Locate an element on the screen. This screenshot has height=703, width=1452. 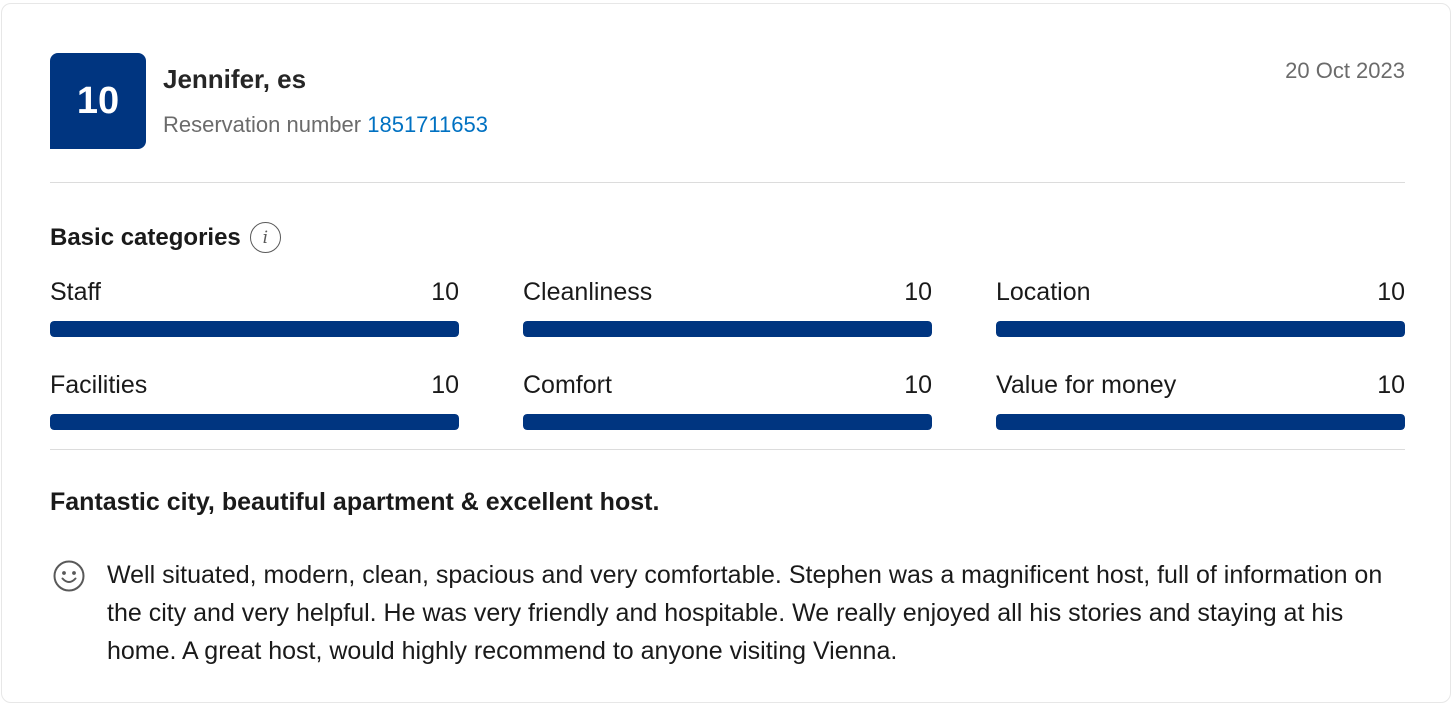
category-label: Cleanliness is located at coordinates (588, 292).